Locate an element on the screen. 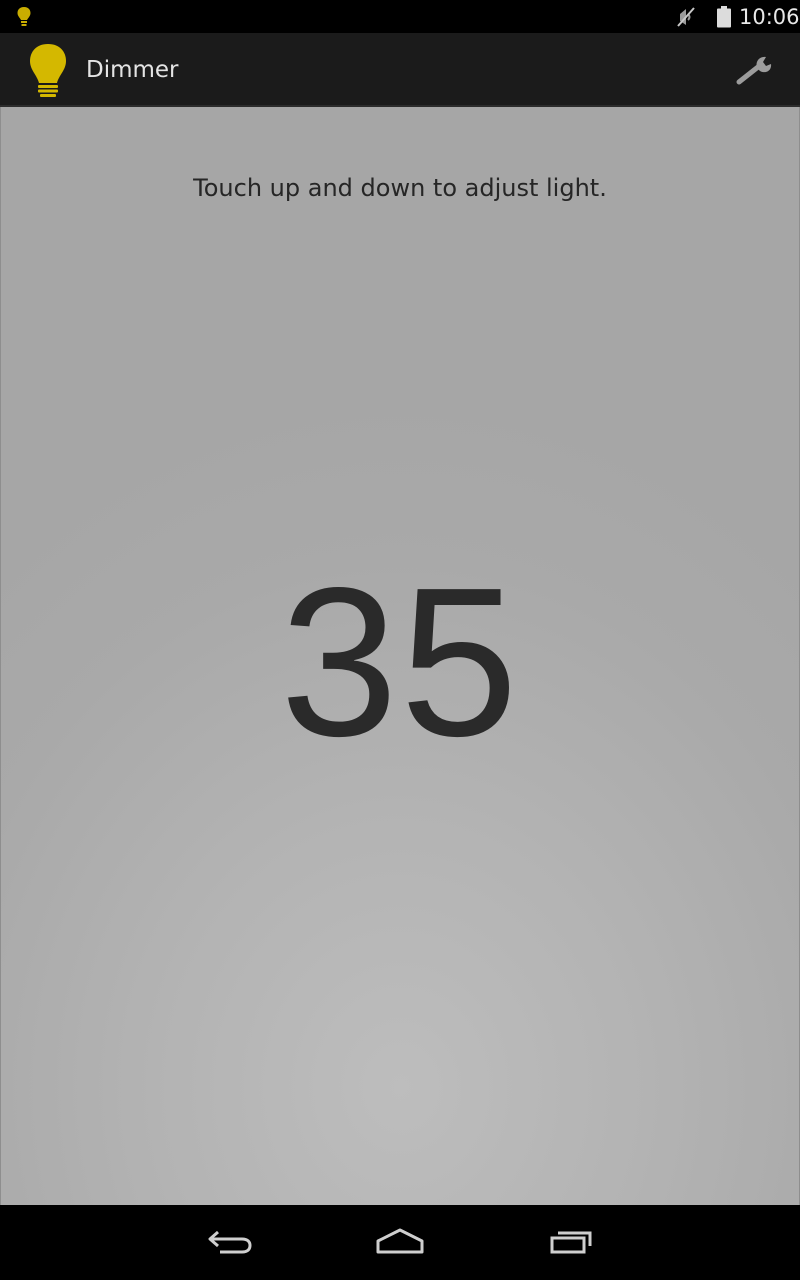  app-title: Dimmer is located at coordinates (132, 70).